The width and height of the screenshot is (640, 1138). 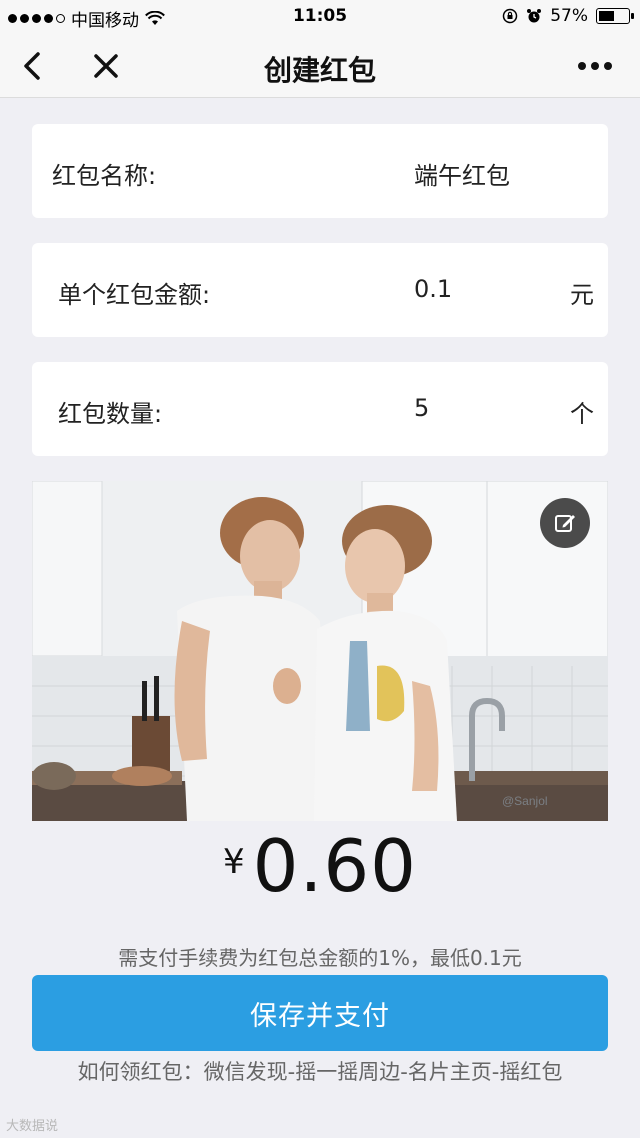 I want to click on currency-symbol: ¥, so click(x=234, y=862).